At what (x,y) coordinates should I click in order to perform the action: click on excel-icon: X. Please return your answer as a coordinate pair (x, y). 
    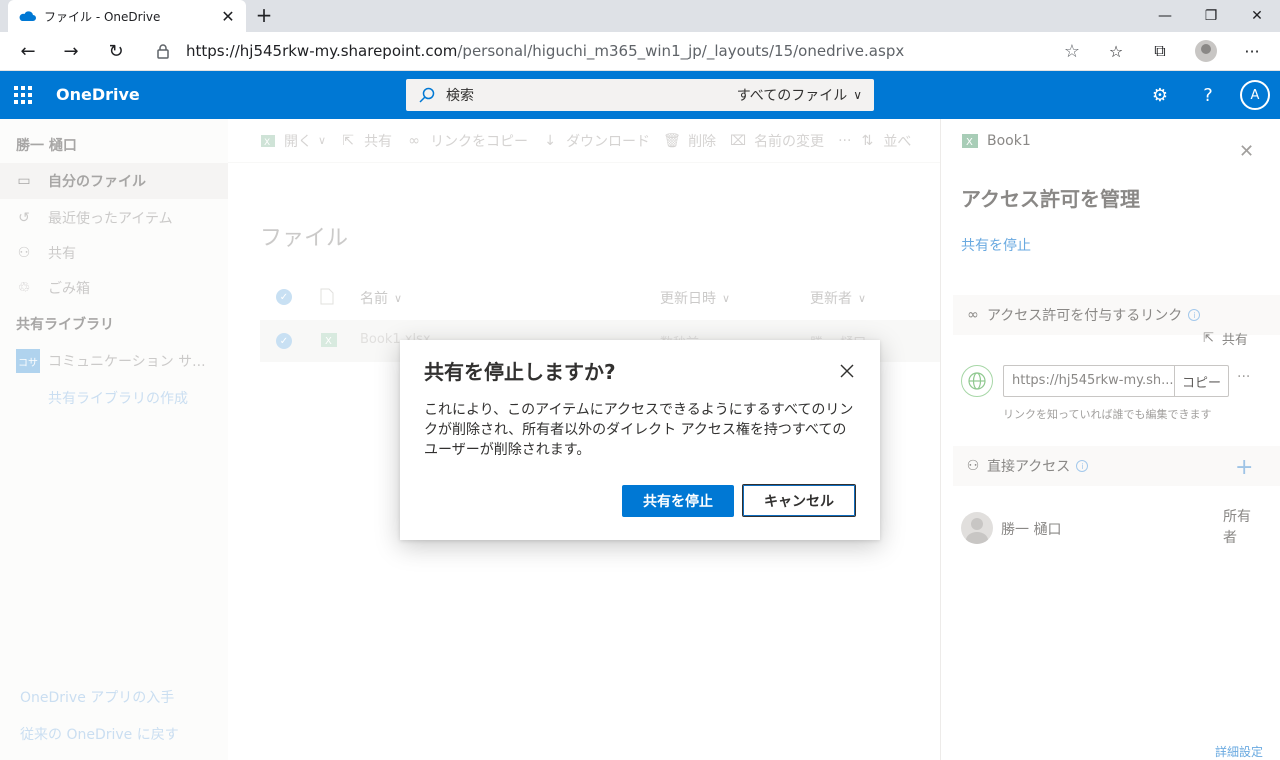
    Looking at the image, I should click on (970, 141).